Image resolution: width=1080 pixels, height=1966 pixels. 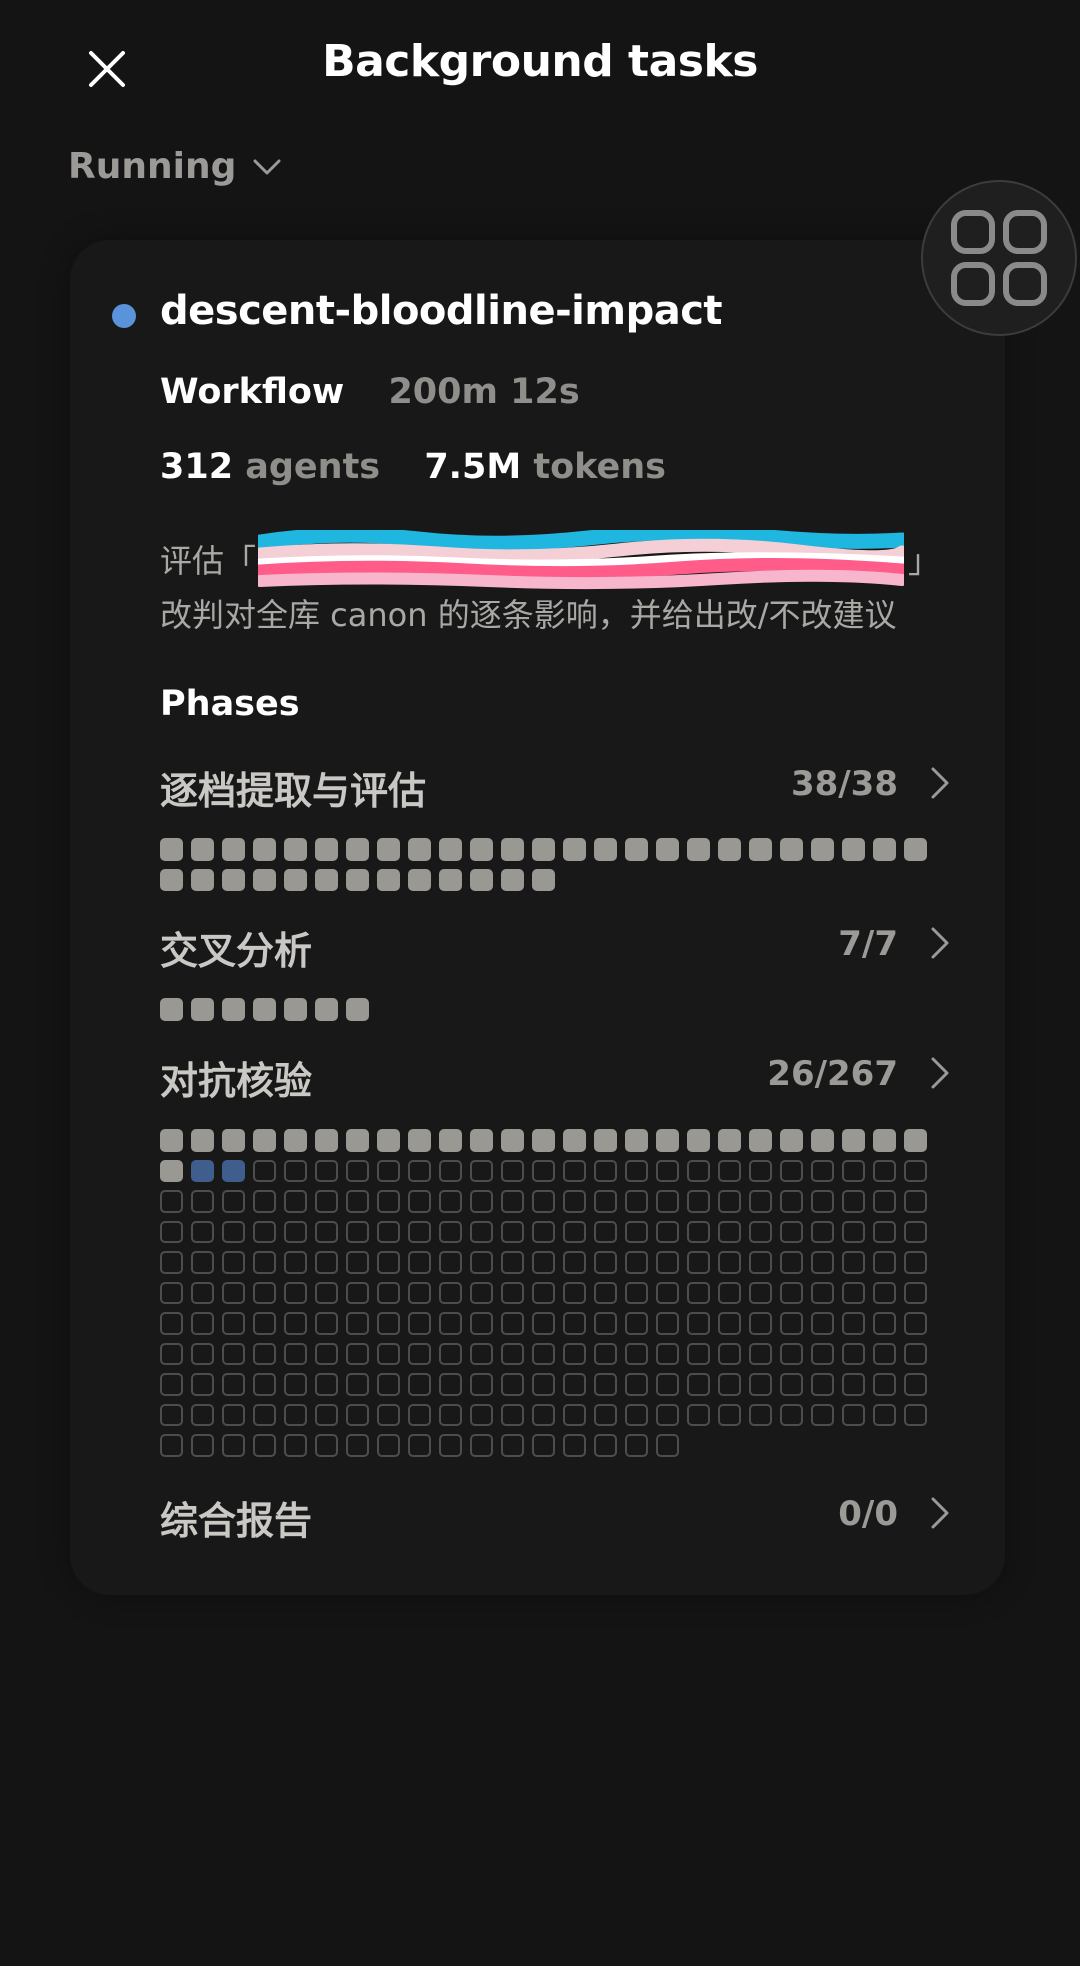 I want to click on phases-heading: Phases, so click(x=230, y=704).